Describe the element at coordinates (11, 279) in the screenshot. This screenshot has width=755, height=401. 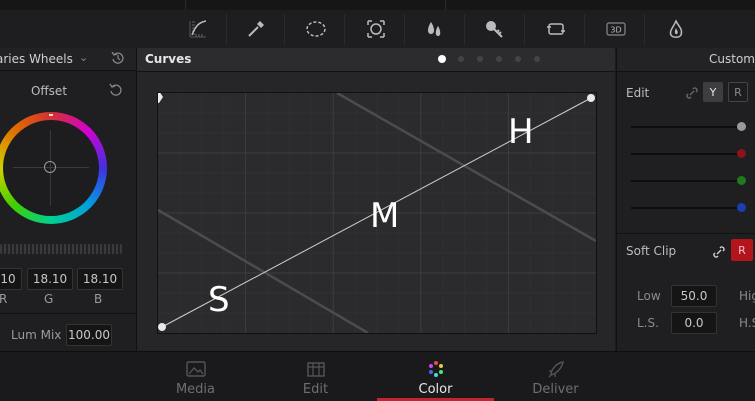
I see `offset-r-value: 10` at that location.